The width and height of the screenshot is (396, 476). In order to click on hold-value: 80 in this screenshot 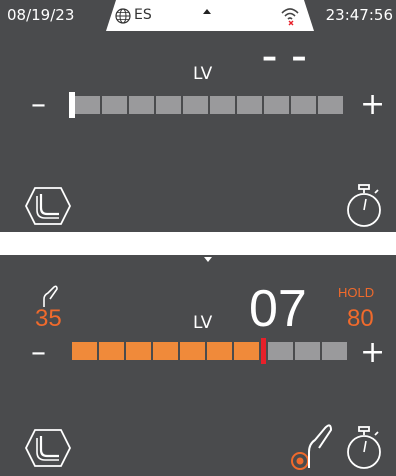, I will do `click(360, 318)`.